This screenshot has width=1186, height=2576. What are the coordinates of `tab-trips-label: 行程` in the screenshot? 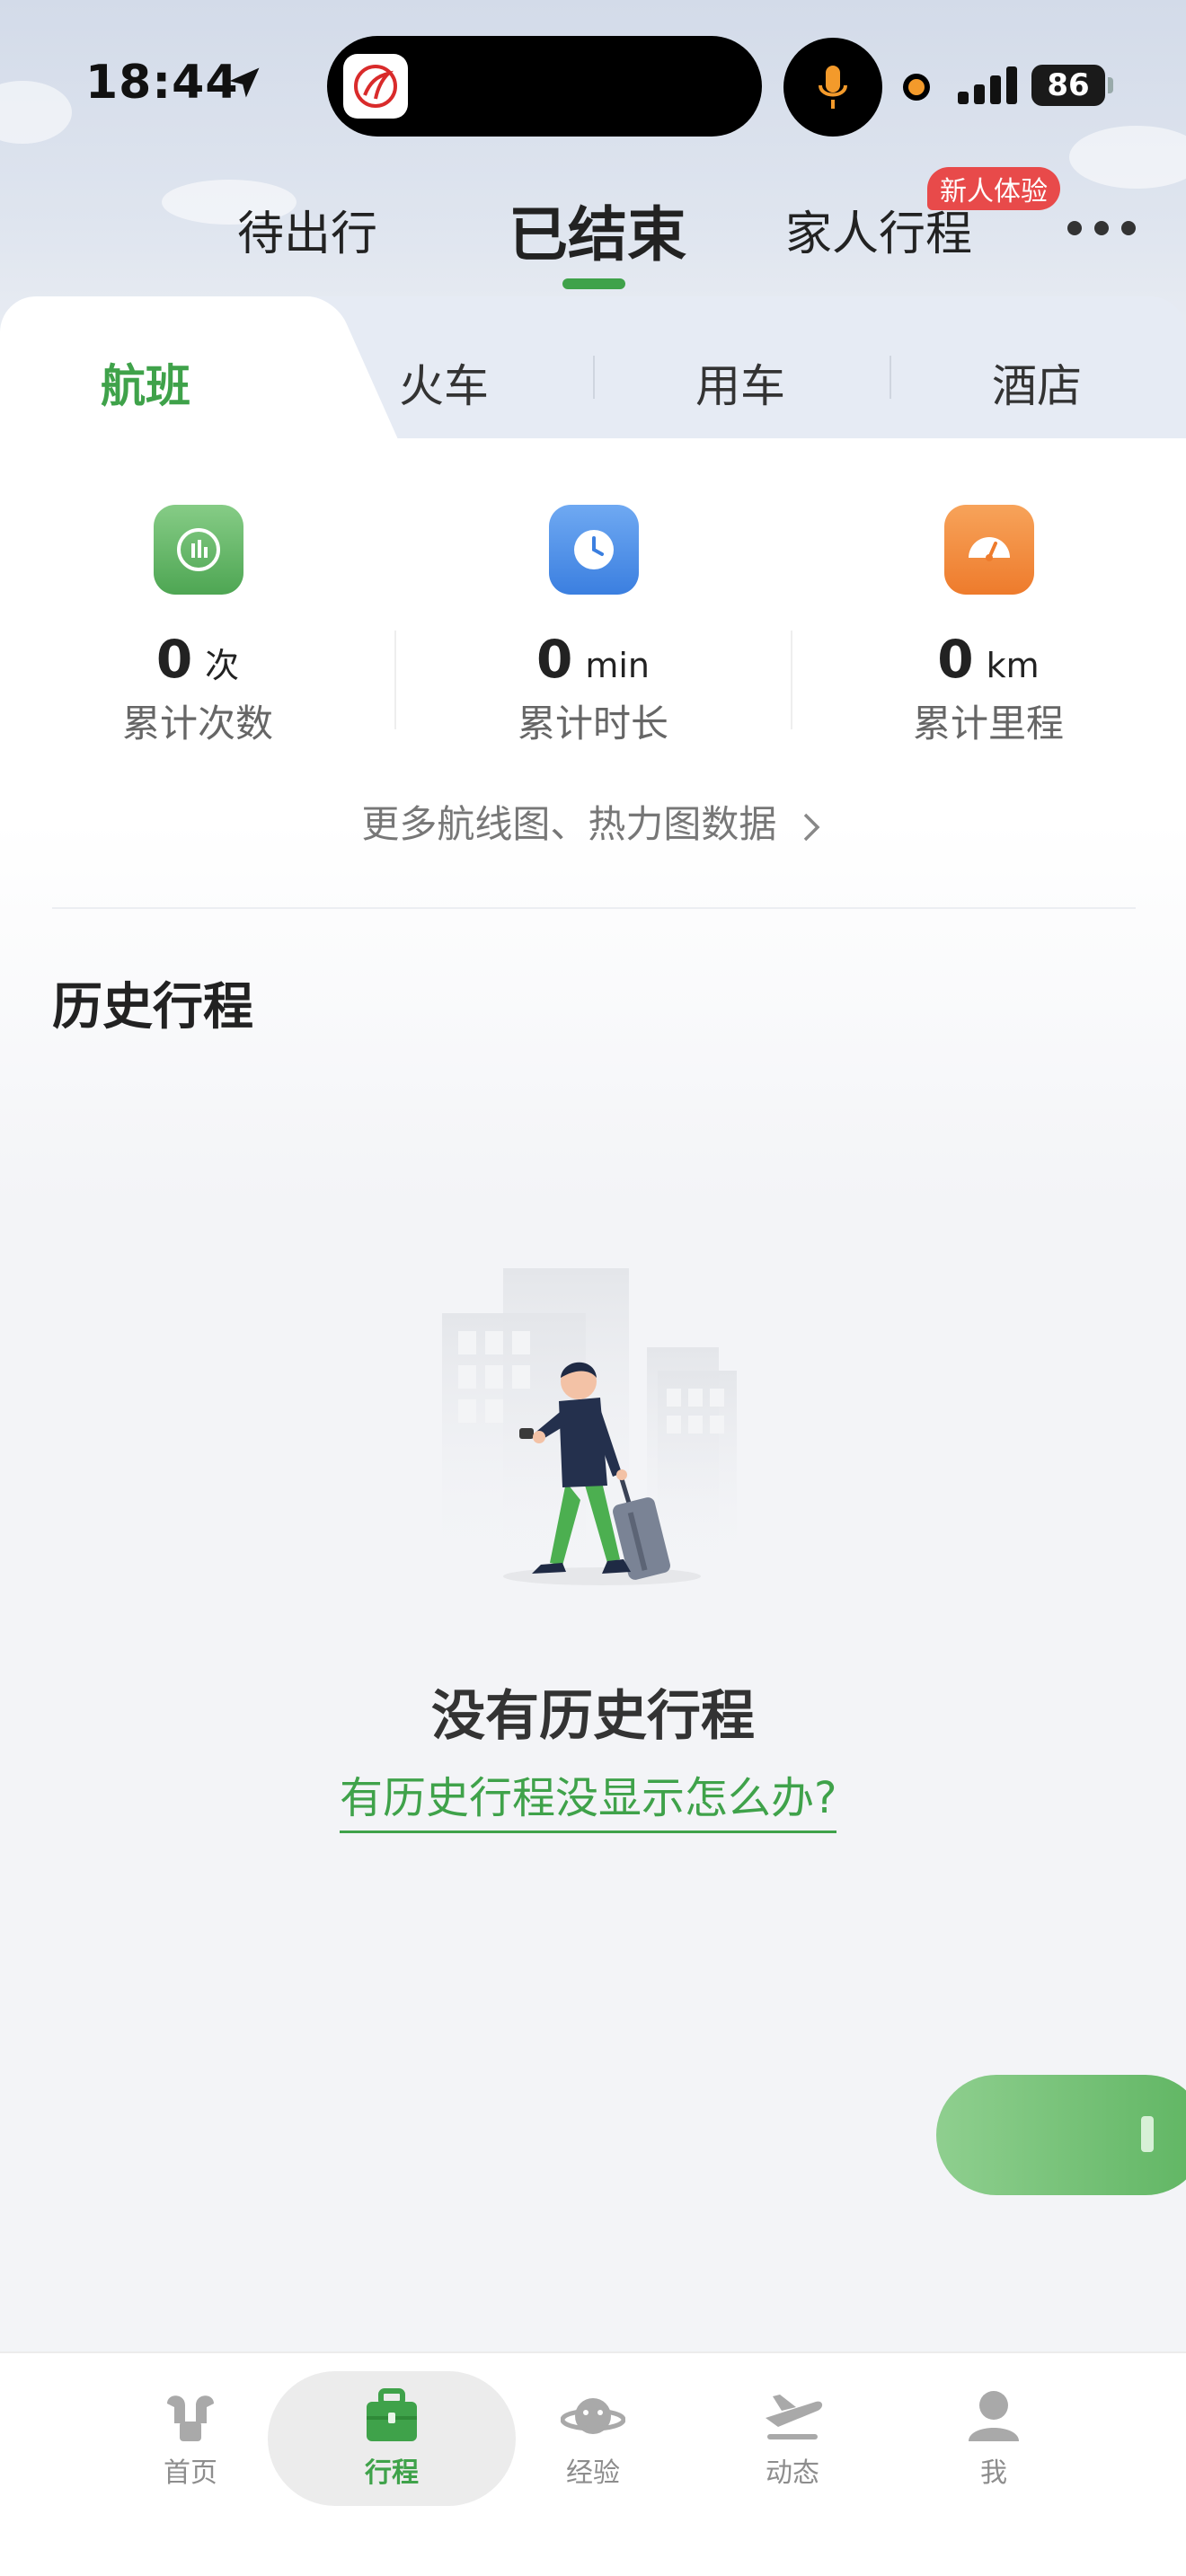 It's located at (392, 2473).